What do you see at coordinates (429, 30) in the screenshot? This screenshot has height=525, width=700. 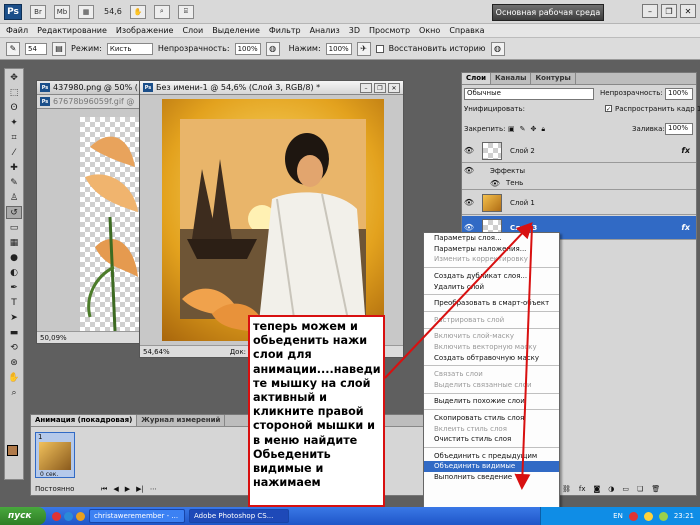 I see `menu-window: Окно` at bounding box center [429, 30].